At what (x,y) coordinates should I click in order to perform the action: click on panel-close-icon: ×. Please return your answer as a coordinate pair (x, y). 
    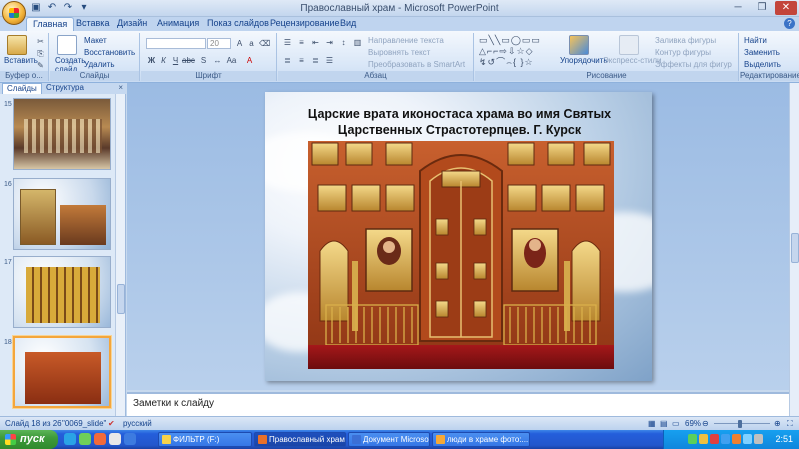
    Looking at the image, I should click on (120, 87).